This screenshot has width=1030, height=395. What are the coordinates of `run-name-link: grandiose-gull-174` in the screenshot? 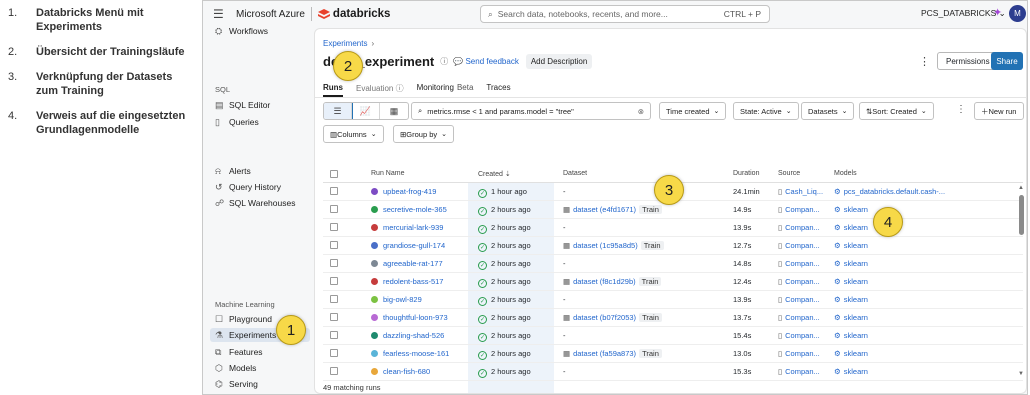 It's located at (414, 245).